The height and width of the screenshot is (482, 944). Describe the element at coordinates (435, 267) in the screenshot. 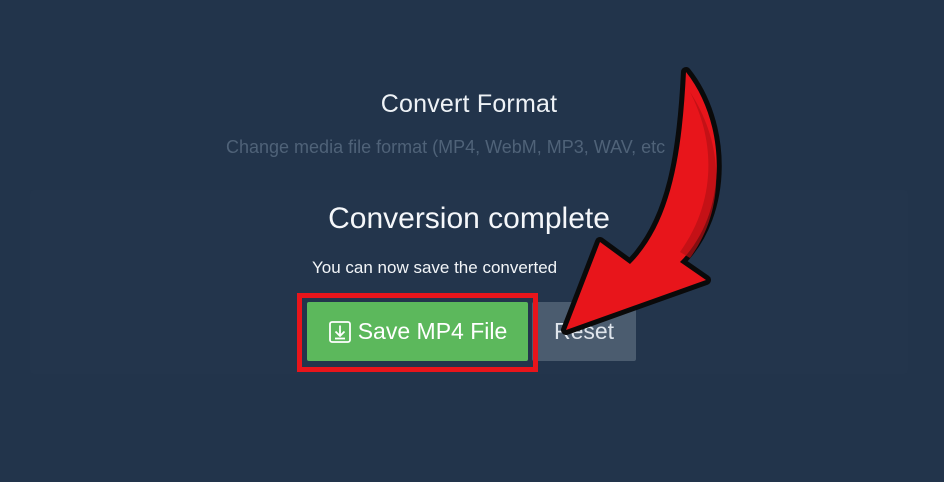

I see `result-message: You can now save the converted` at that location.